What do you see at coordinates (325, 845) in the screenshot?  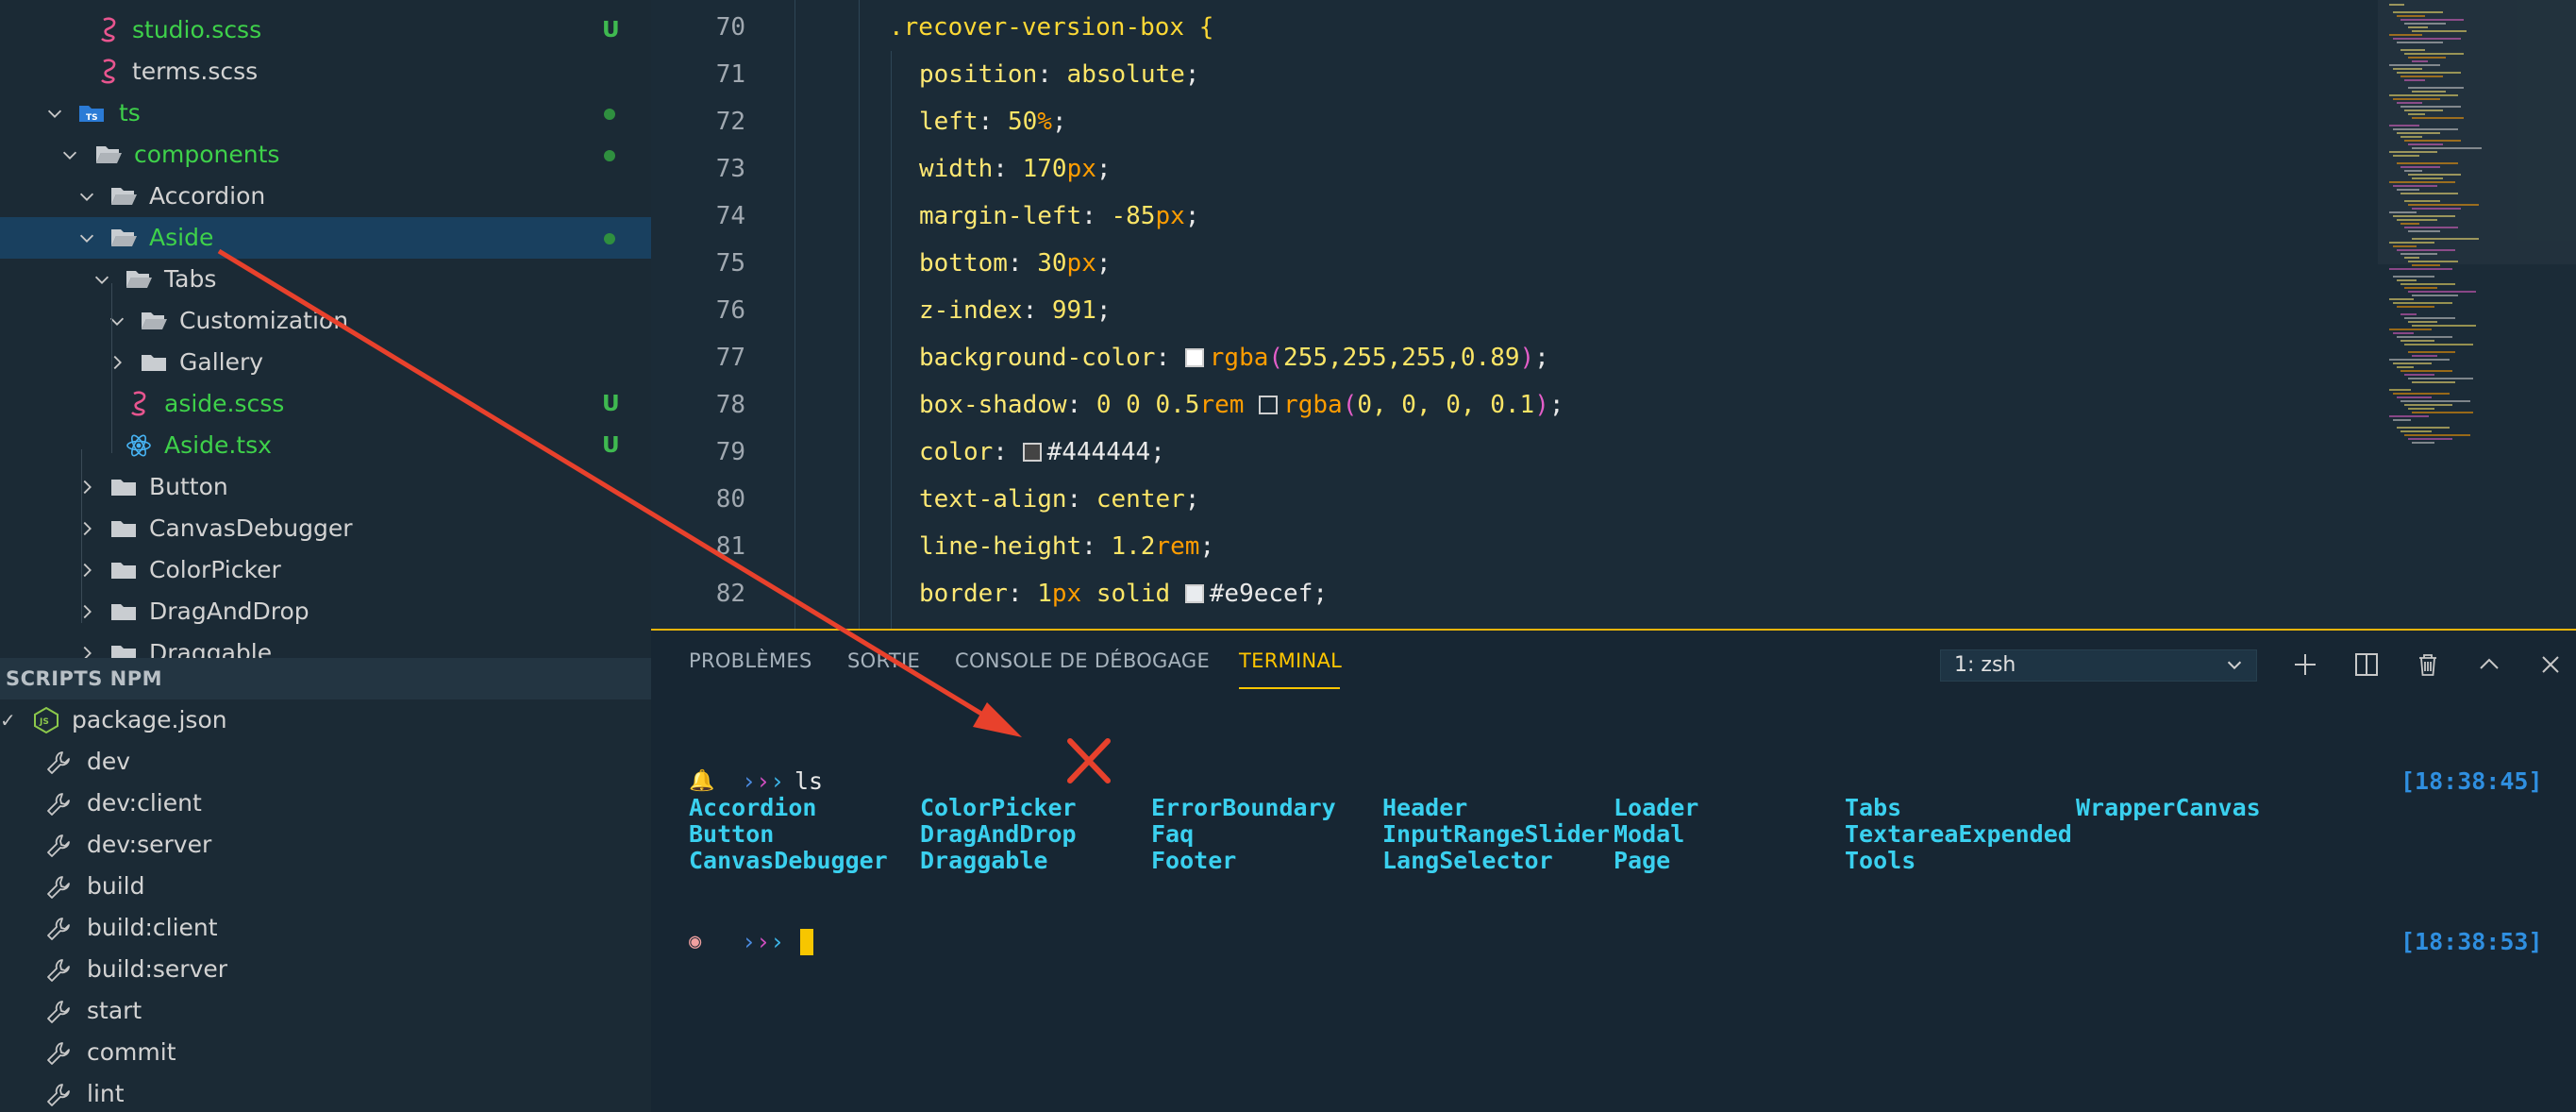 I see `npm-script-item: dev:server` at bounding box center [325, 845].